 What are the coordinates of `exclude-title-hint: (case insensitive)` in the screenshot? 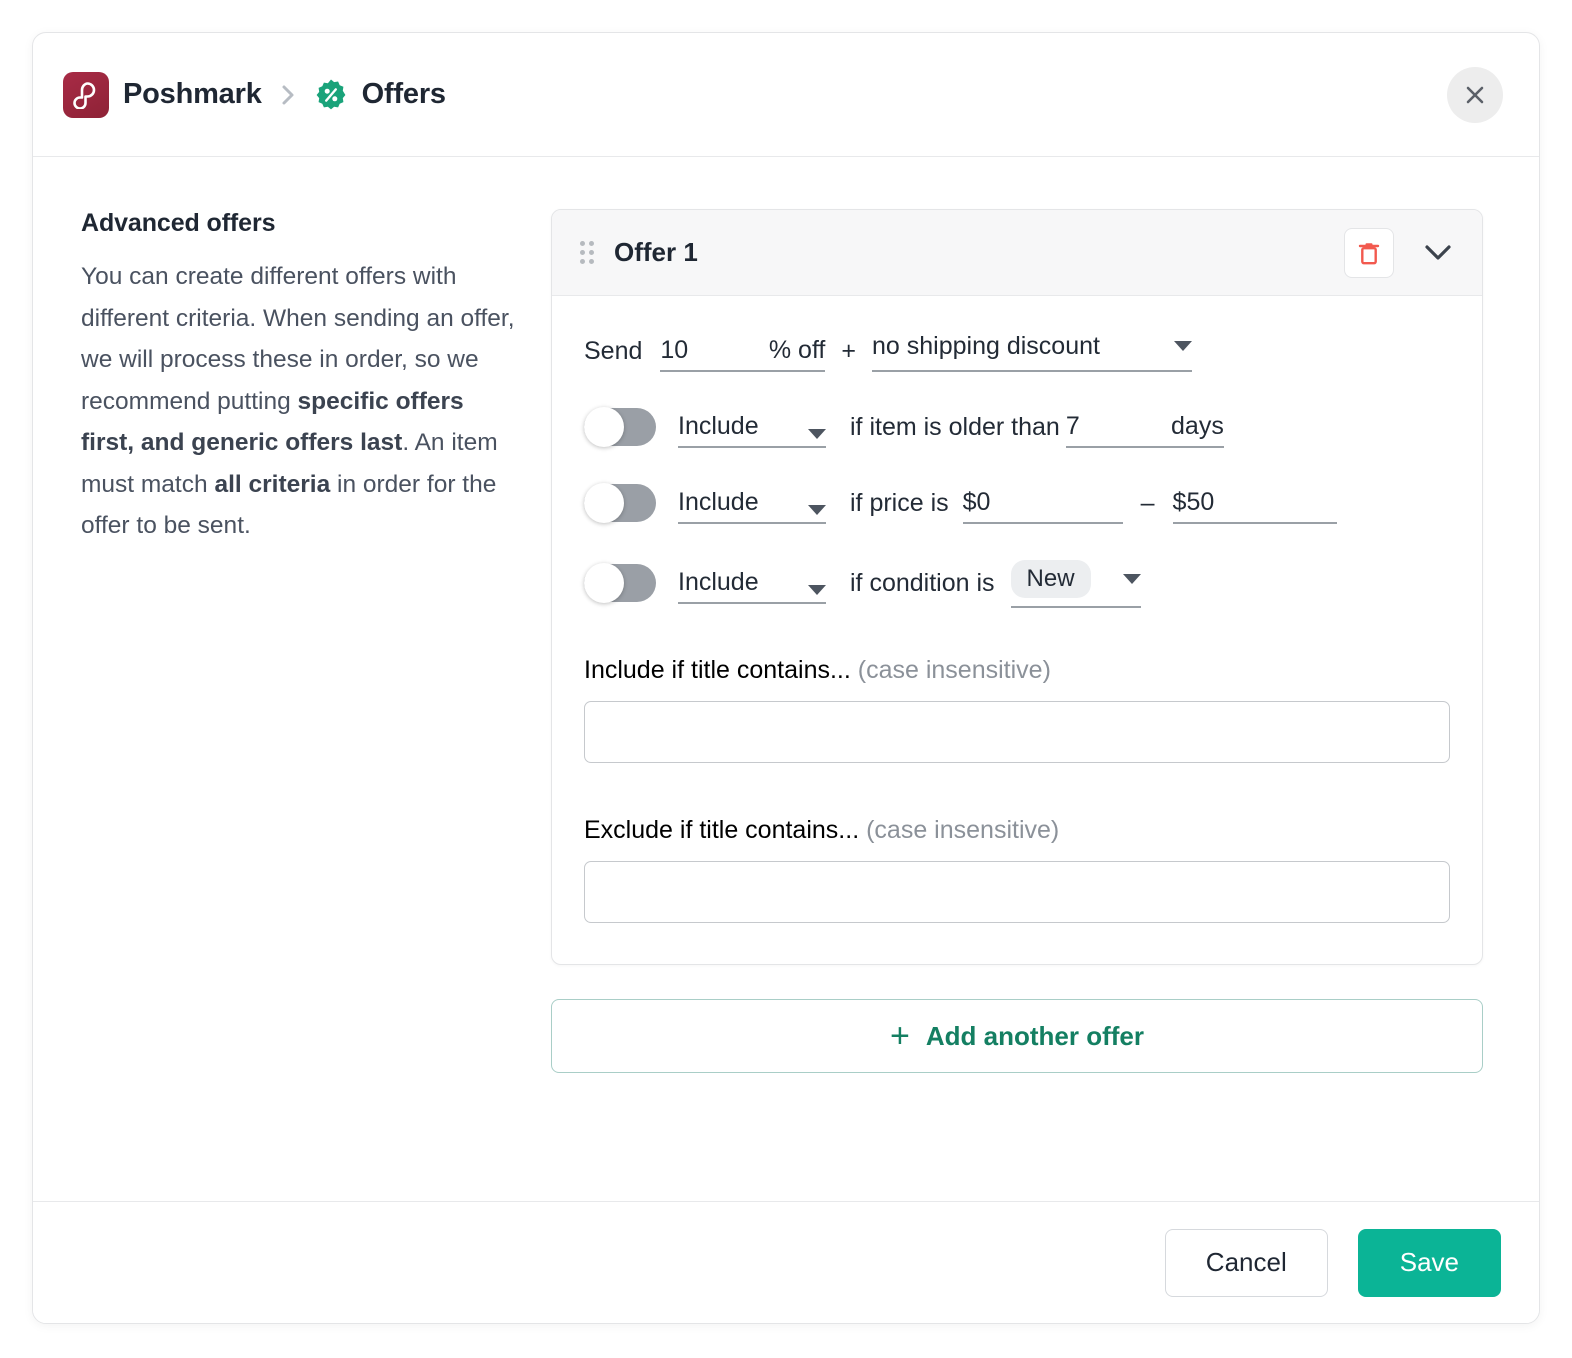 It's located at (963, 830).